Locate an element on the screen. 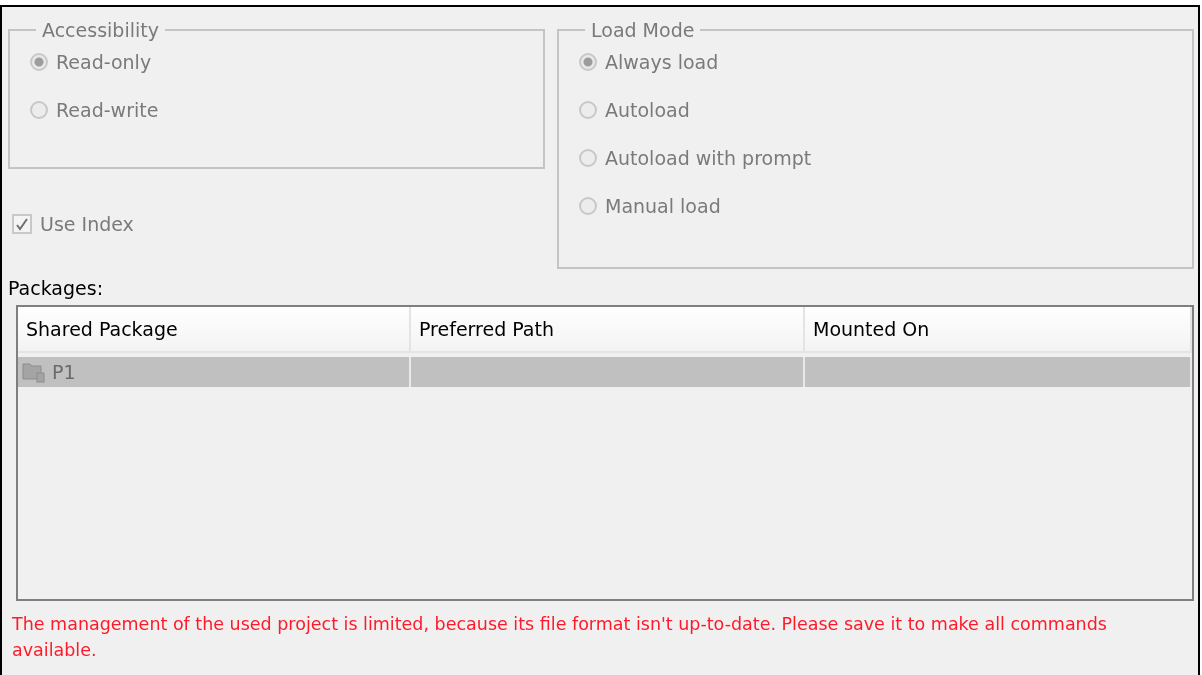 This screenshot has height=675, width=1202. radio-label: Autoload is located at coordinates (647, 110).